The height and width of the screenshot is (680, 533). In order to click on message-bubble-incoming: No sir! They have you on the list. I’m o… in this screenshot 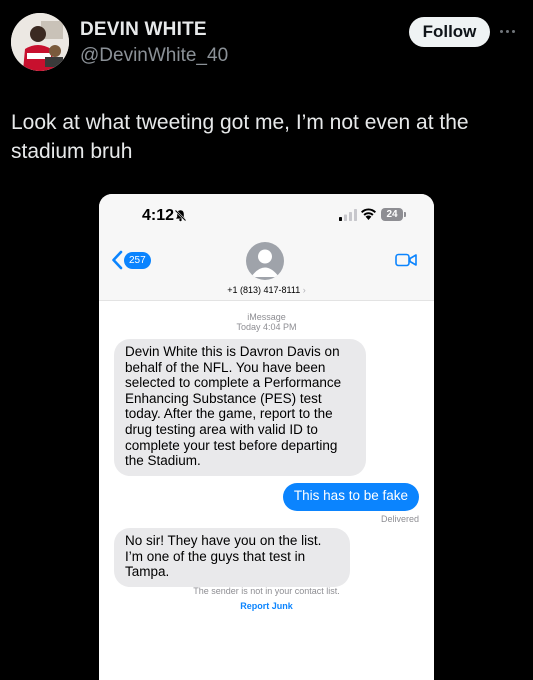, I will do `click(232, 557)`.